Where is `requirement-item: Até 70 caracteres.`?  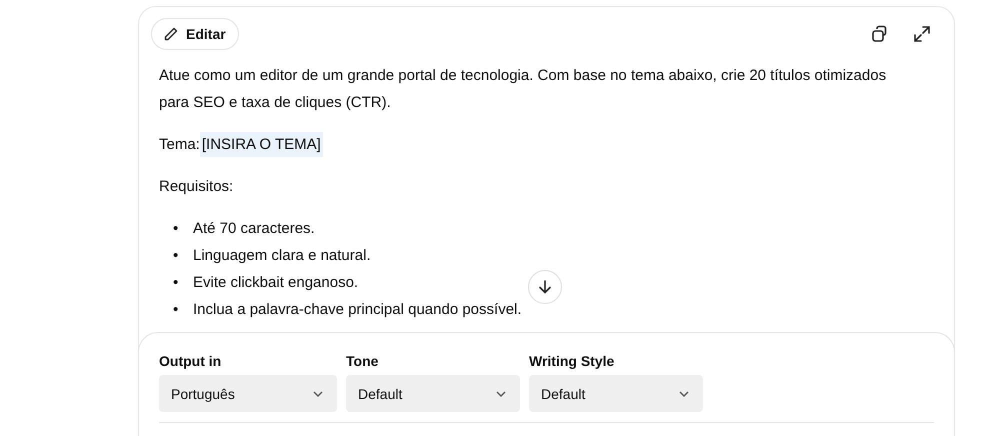
requirement-item: Até 70 caracteres. is located at coordinates (254, 229).